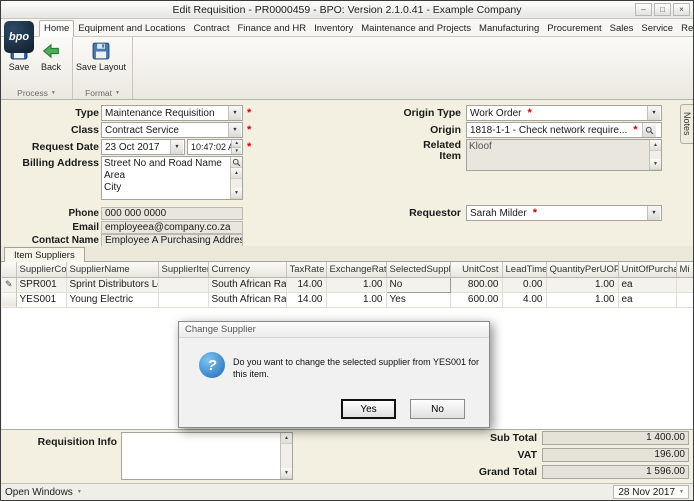  Describe the element at coordinates (564, 213) in the screenshot. I see `requestor-select: Sarah Milder * ▼` at that location.